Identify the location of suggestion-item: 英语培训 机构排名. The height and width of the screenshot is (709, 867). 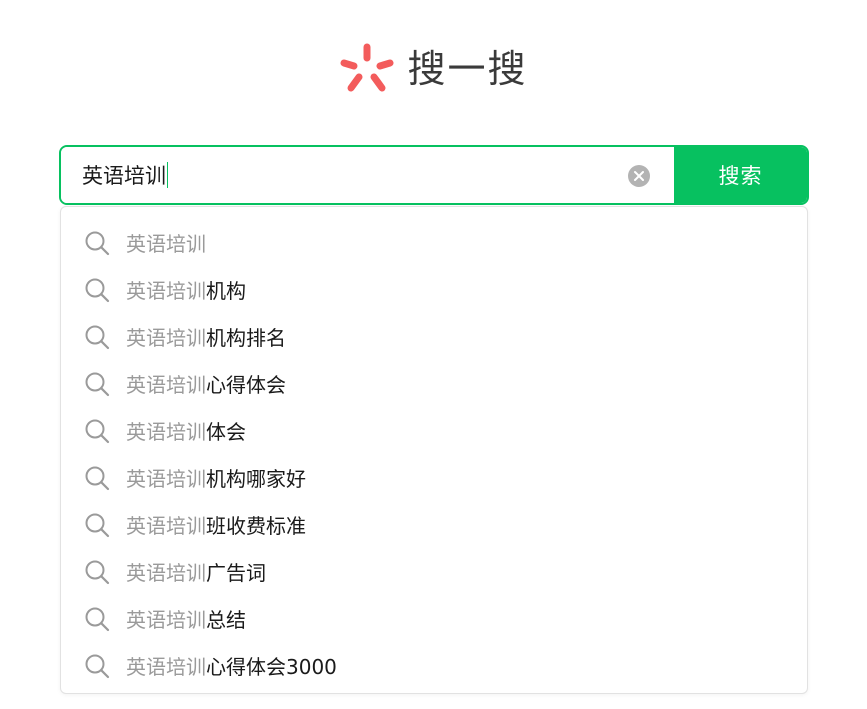
(434, 336).